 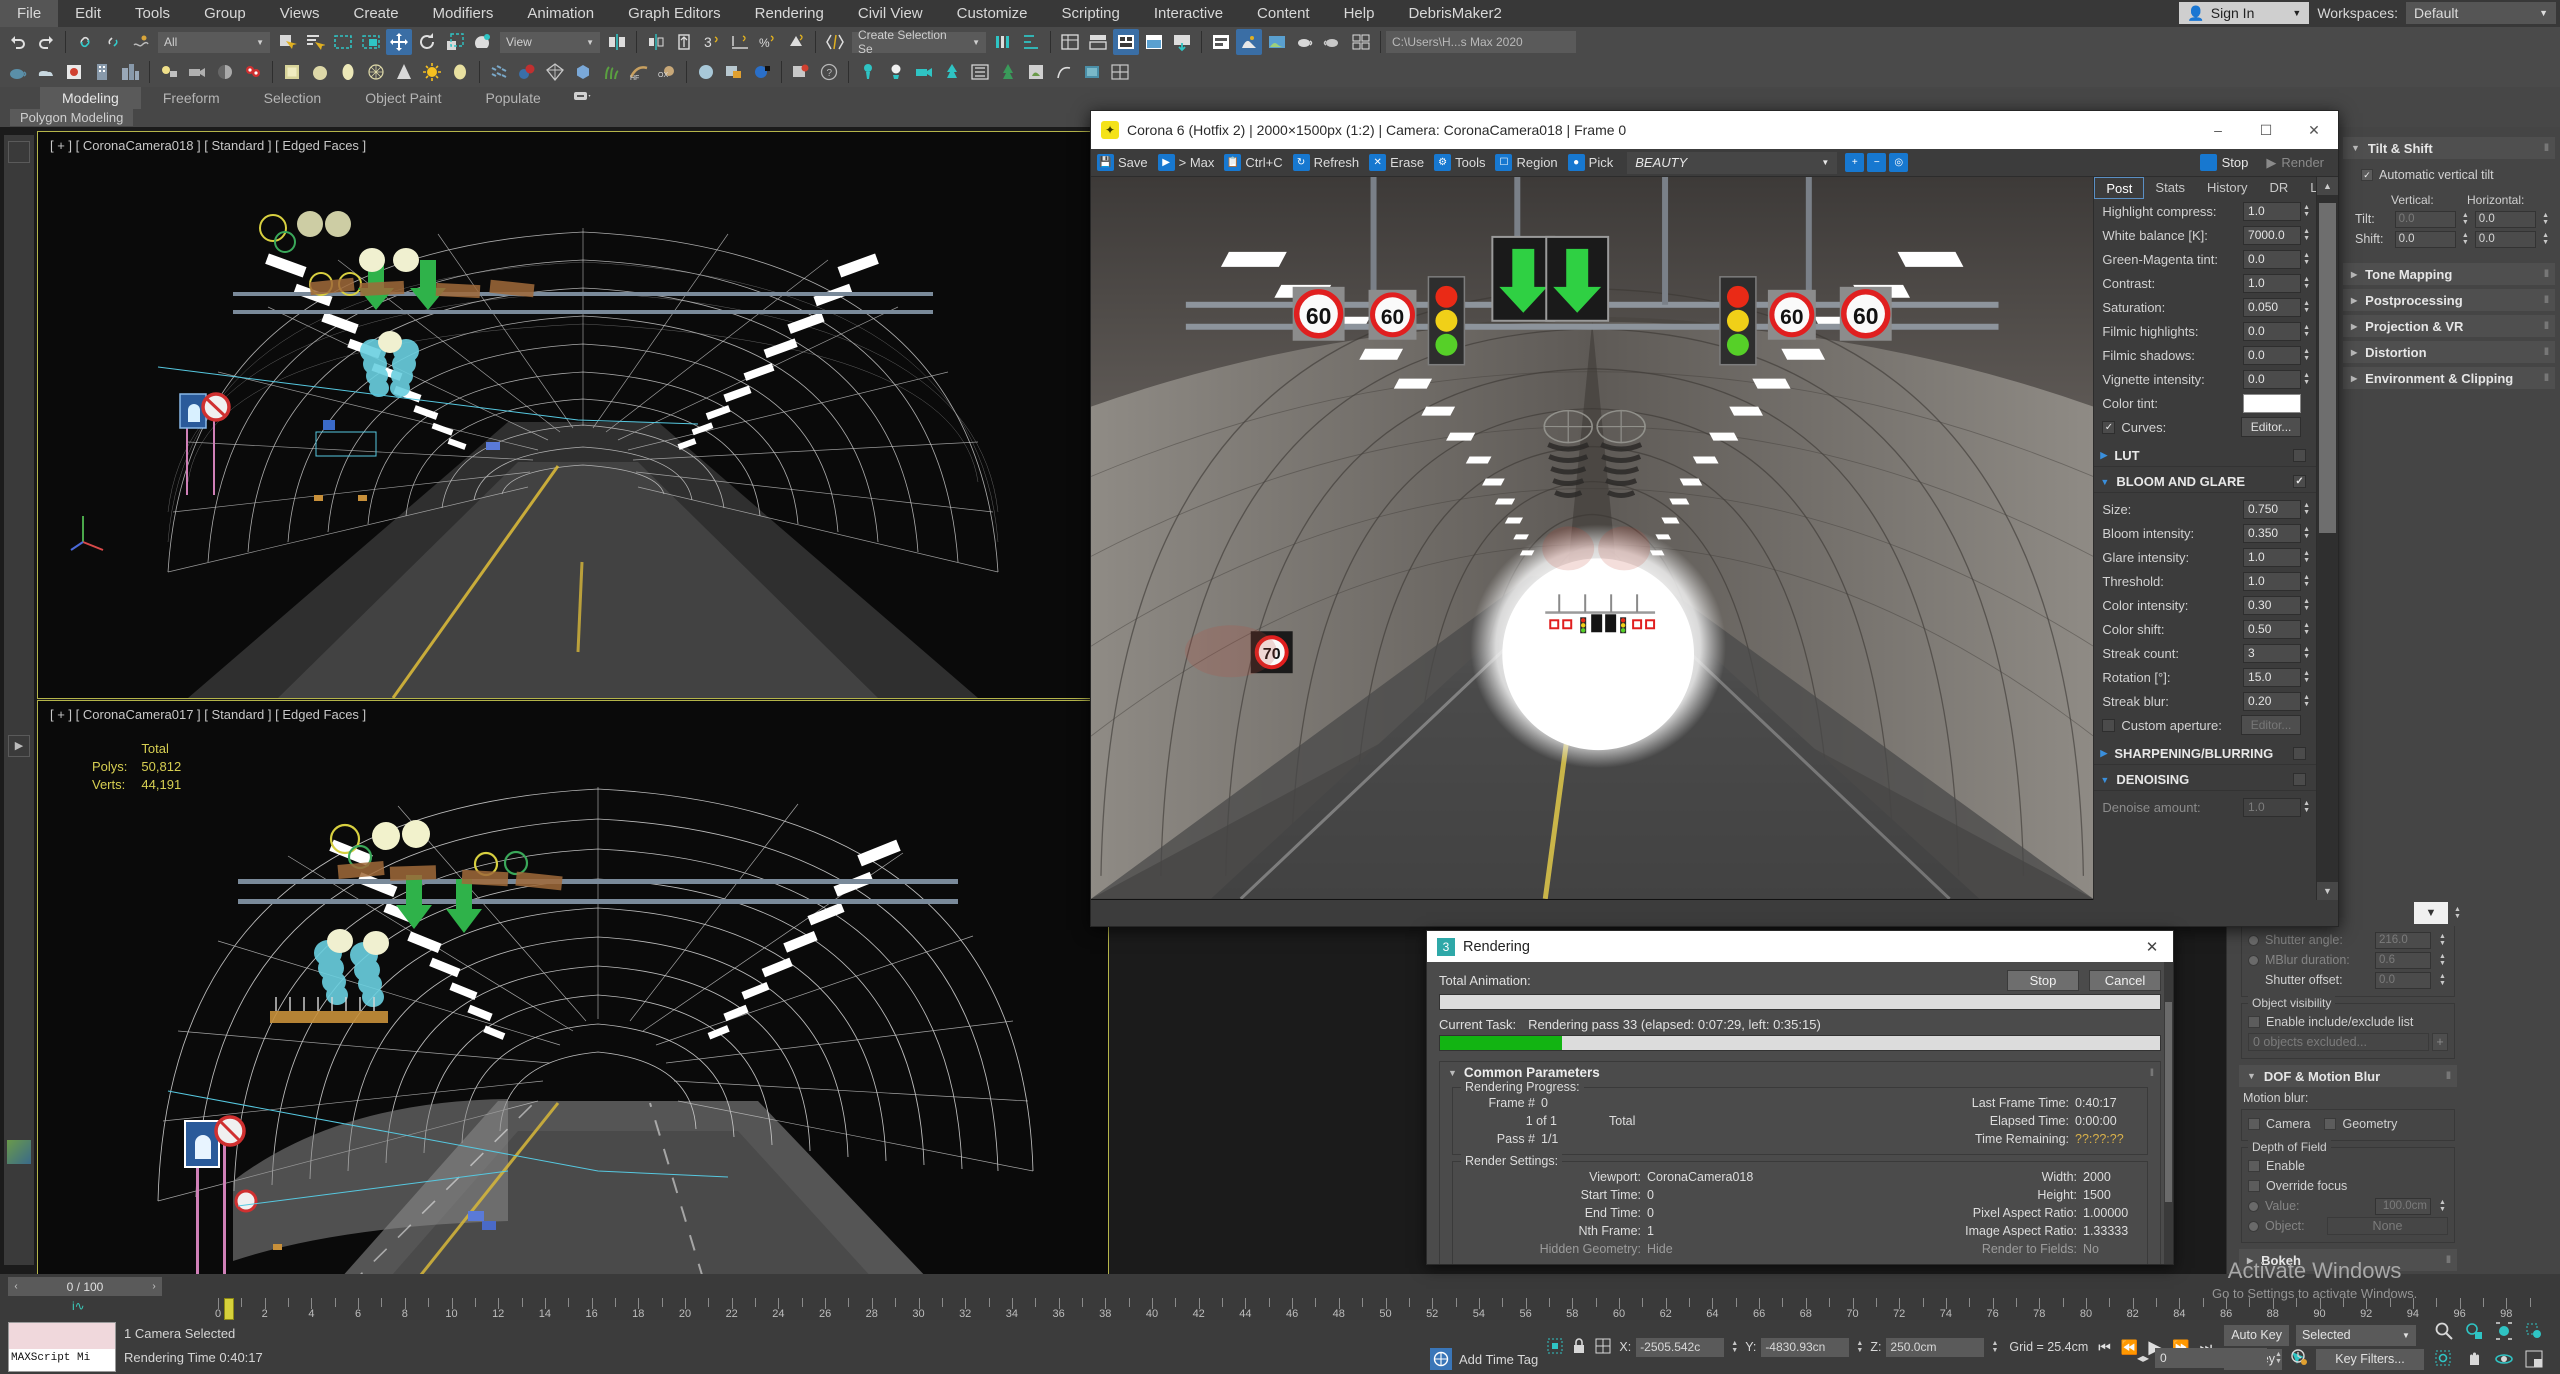 I want to click on curve-editor-icon, so click(x=740, y=42).